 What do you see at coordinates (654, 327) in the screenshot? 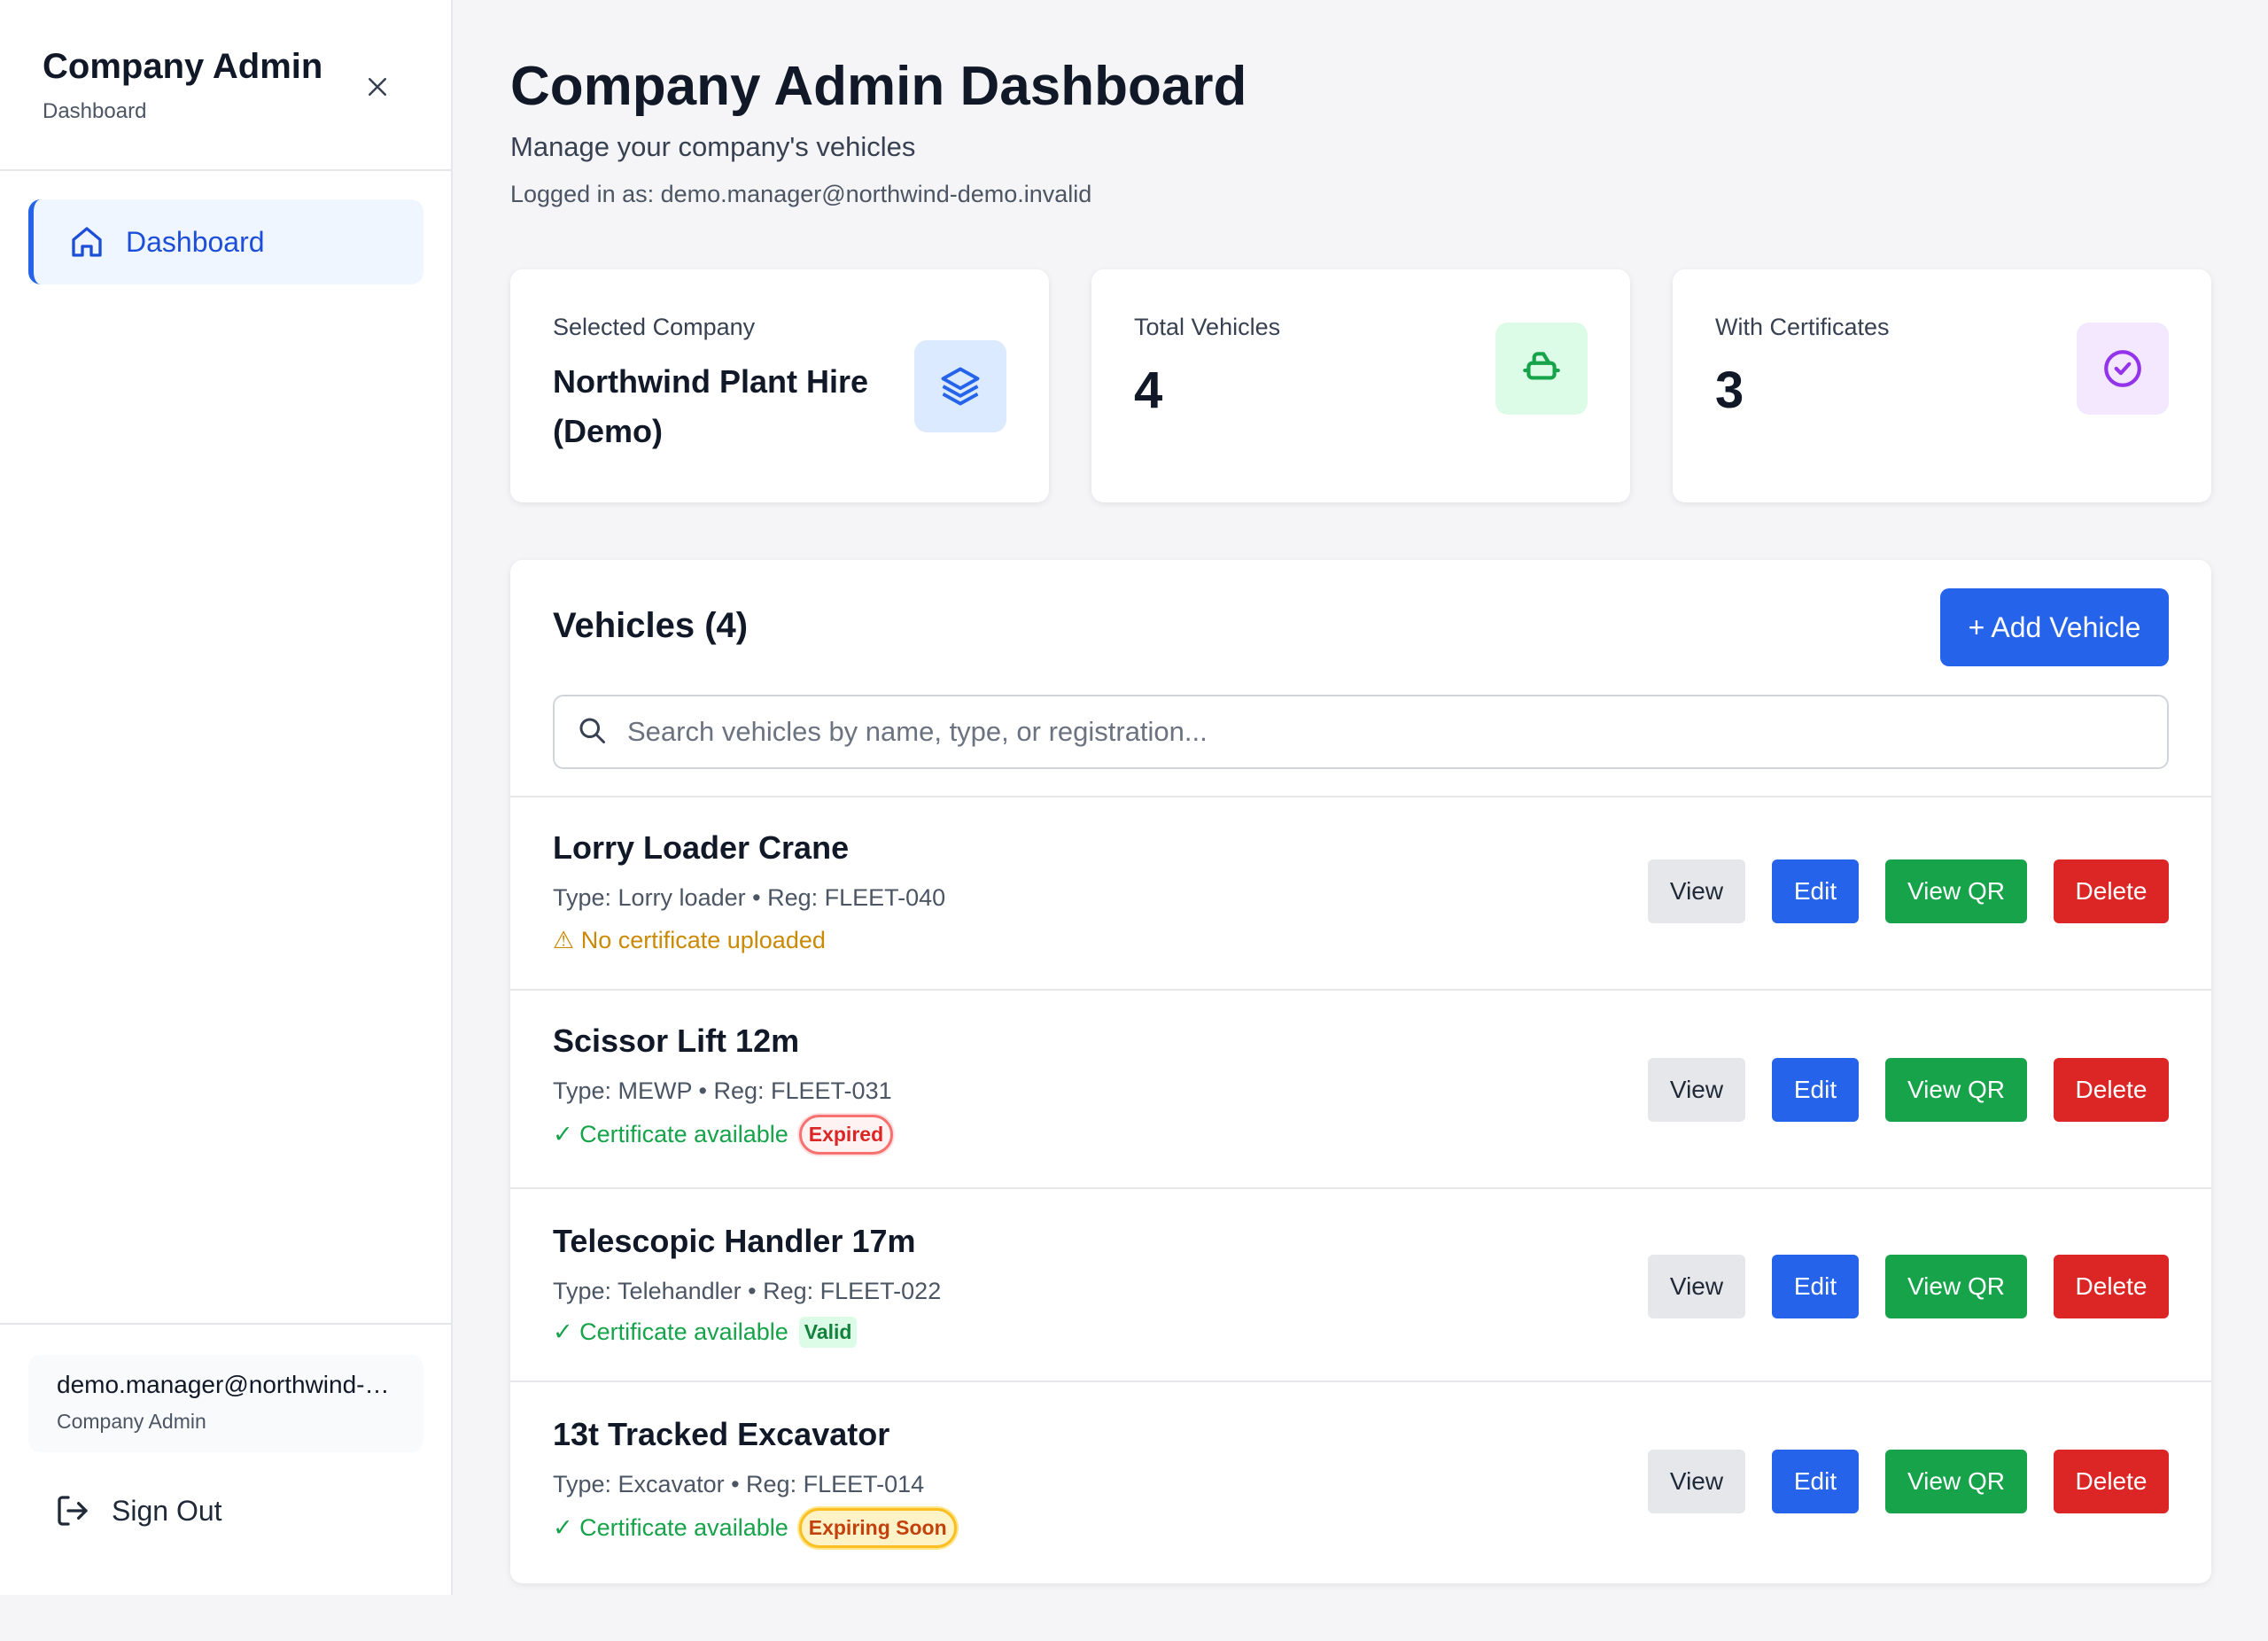
I see `stat-label: Selected Company` at bounding box center [654, 327].